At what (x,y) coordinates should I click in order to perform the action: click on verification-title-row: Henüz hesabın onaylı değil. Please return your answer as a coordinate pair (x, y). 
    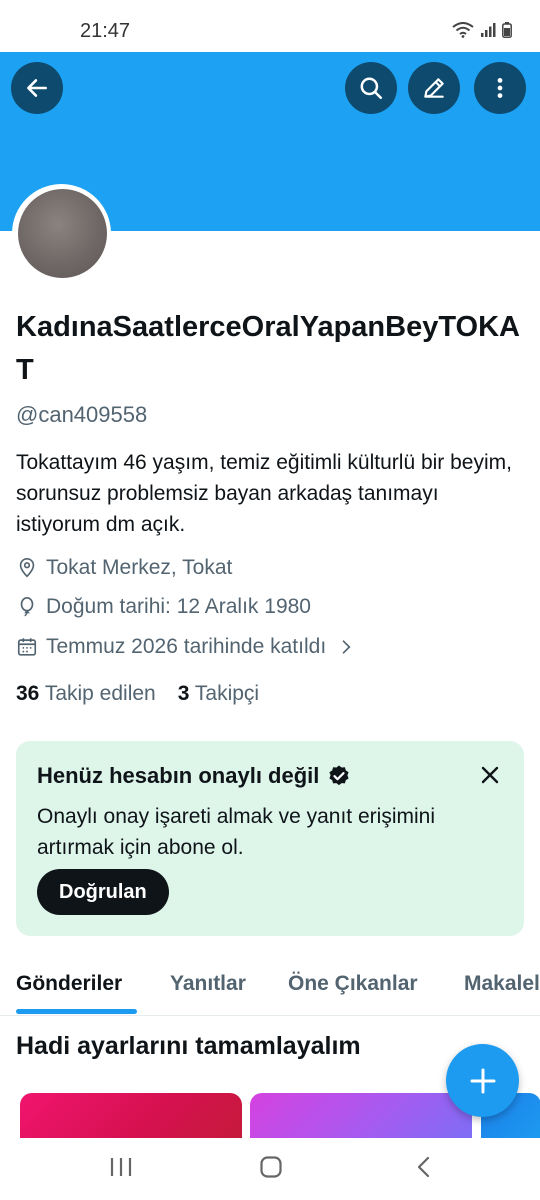
    Looking at the image, I should click on (194, 776).